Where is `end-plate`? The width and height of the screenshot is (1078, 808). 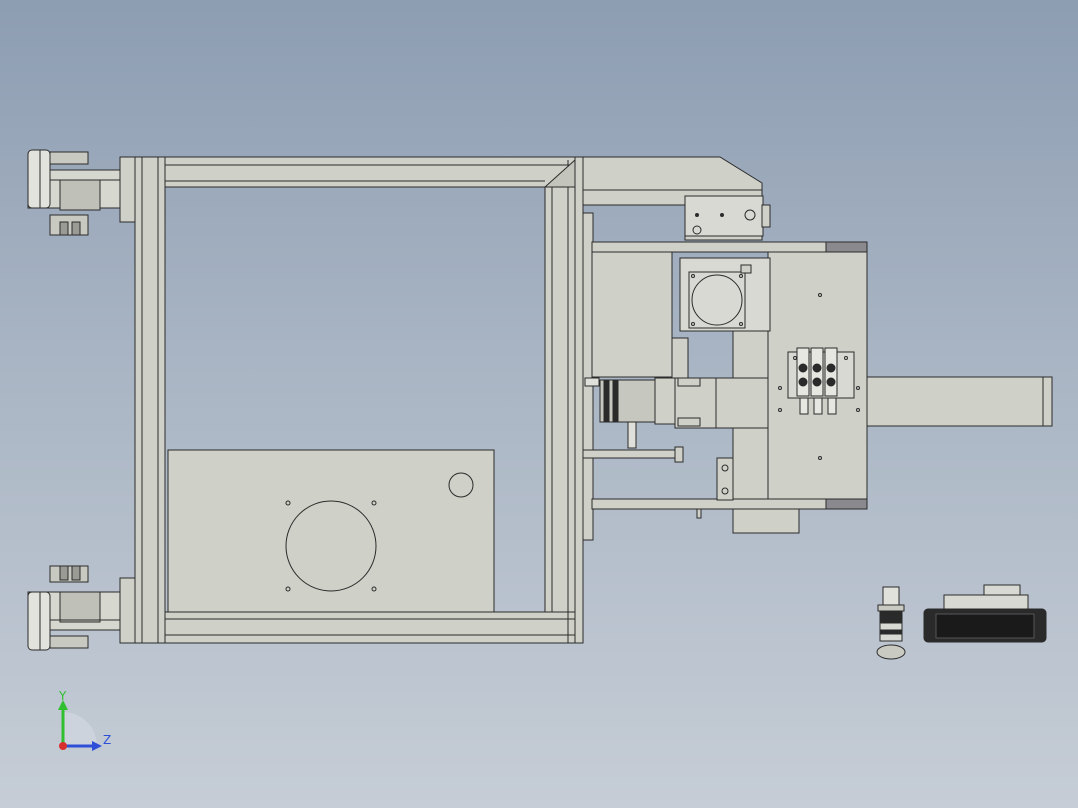 end-plate is located at coordinates (579, 400).